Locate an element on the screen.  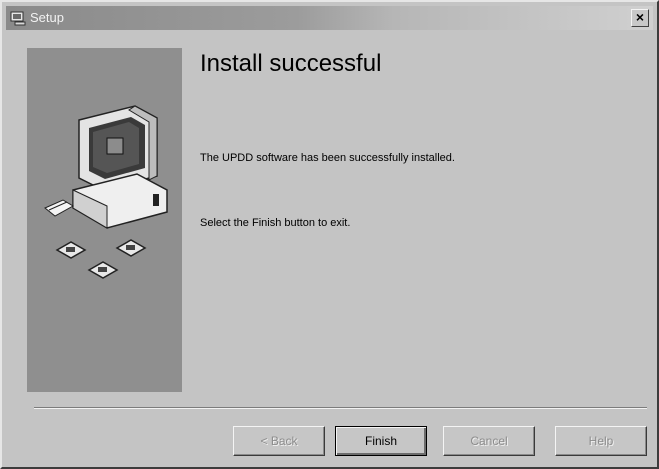
setup-app-icon is located at coordinates (18, 18).